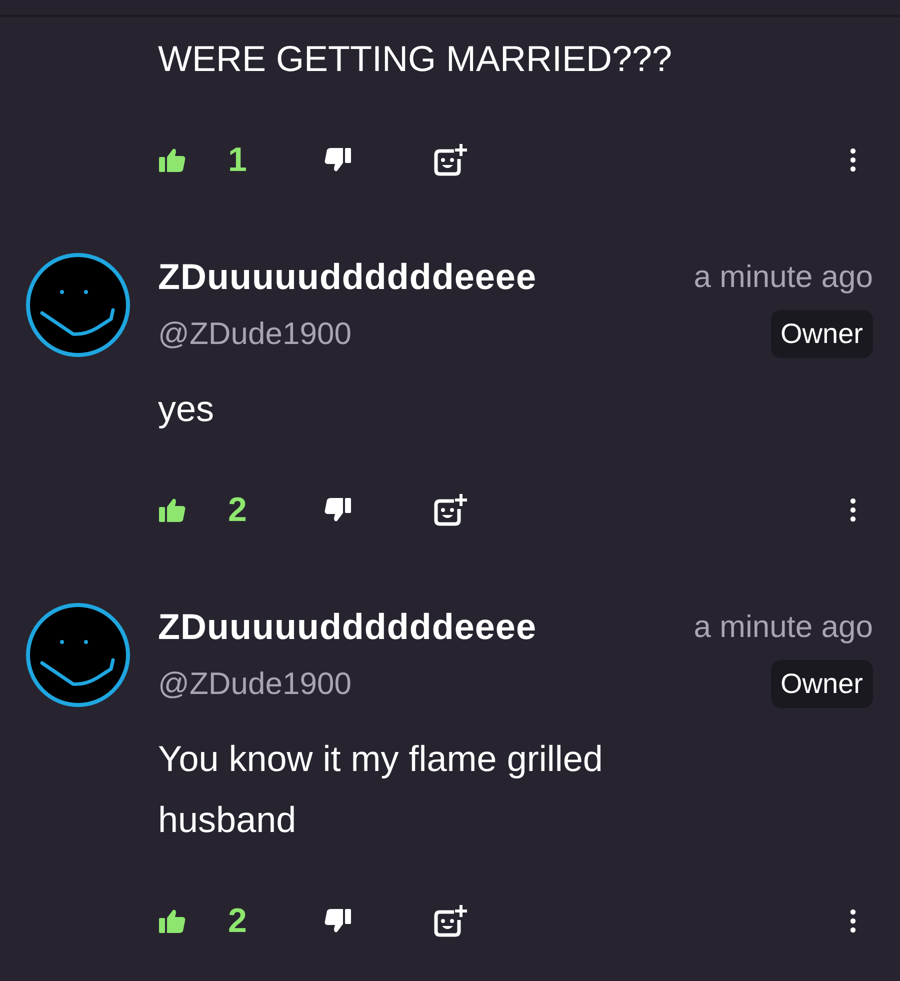 Image resolution: width=900 pixels, height=981 pixels. Describe the element at coordinates (187, 409) in the screenshot. I see `comment-text: yes` at that location.